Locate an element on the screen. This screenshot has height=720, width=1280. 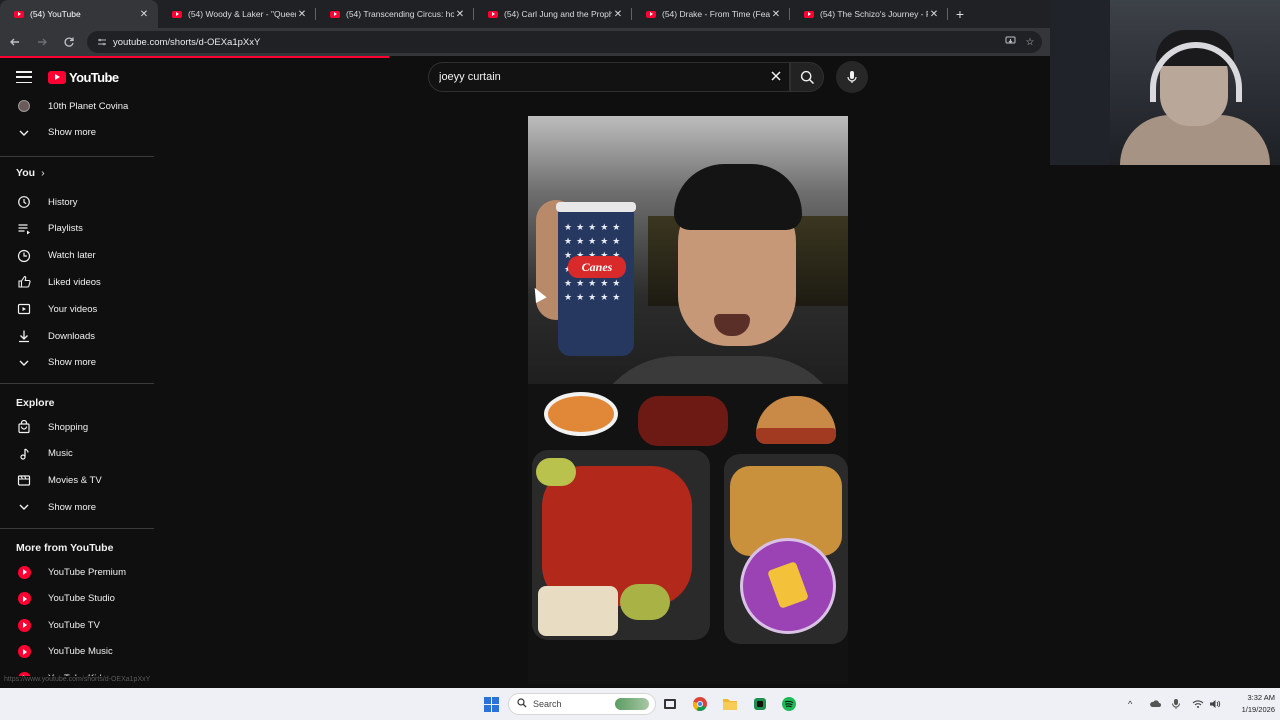
sidebar-explore-header: Explore is located at coordinates (35, 403).